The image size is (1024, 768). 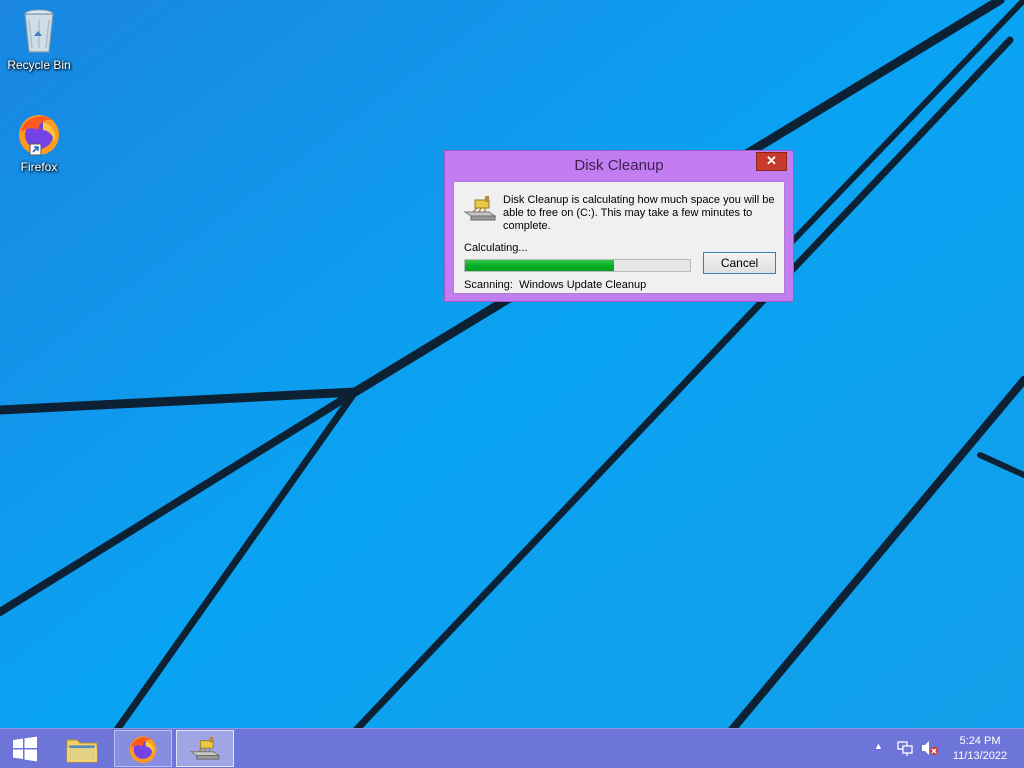 I want to click on close-icon: ✕, so click(x=771, y=160).